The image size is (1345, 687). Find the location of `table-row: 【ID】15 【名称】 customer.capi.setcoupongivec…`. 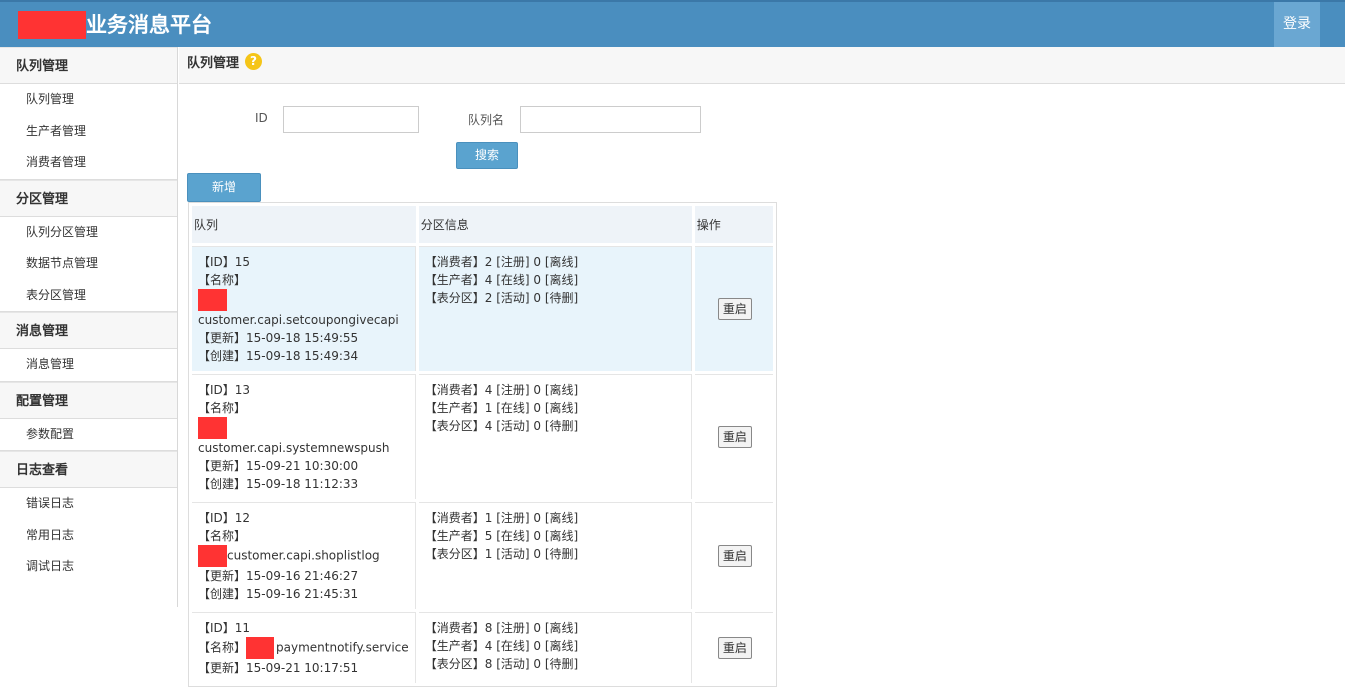

table-row: 【ID】15 【名称】 customer.capi.setcoupongivec… is located at coordinates (482, 308).